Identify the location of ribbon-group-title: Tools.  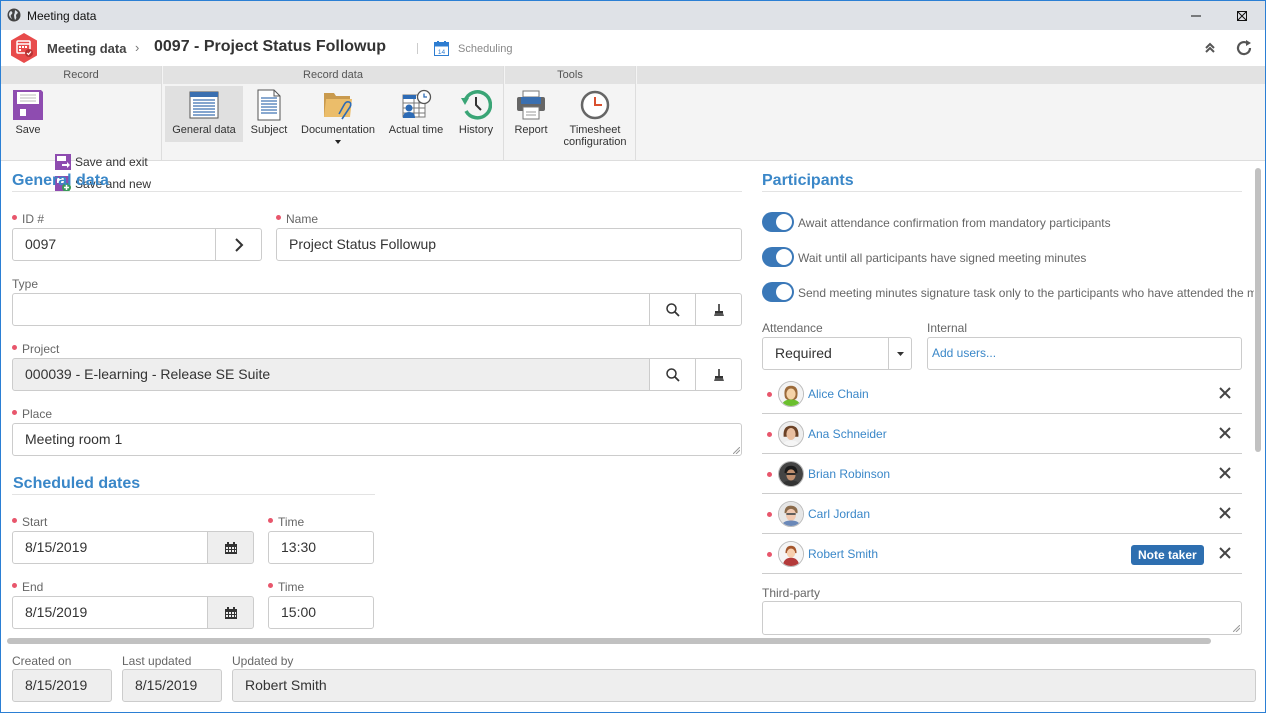
(570, 75).